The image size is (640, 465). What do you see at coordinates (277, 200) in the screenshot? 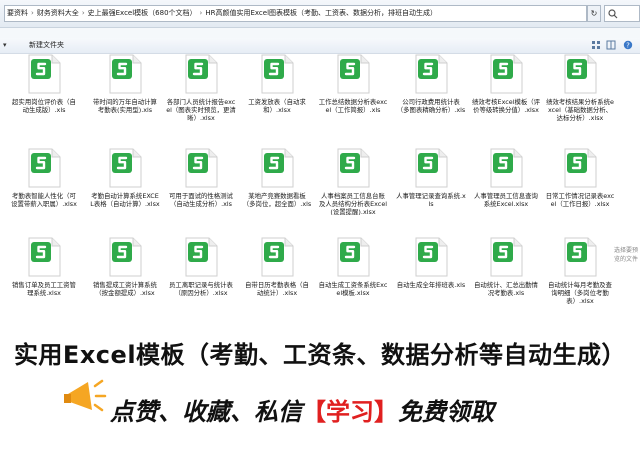
I see `file-name: 某地产竞赛数据看板（多岗位，超全面）.xls` at bounding box center [277, 200].